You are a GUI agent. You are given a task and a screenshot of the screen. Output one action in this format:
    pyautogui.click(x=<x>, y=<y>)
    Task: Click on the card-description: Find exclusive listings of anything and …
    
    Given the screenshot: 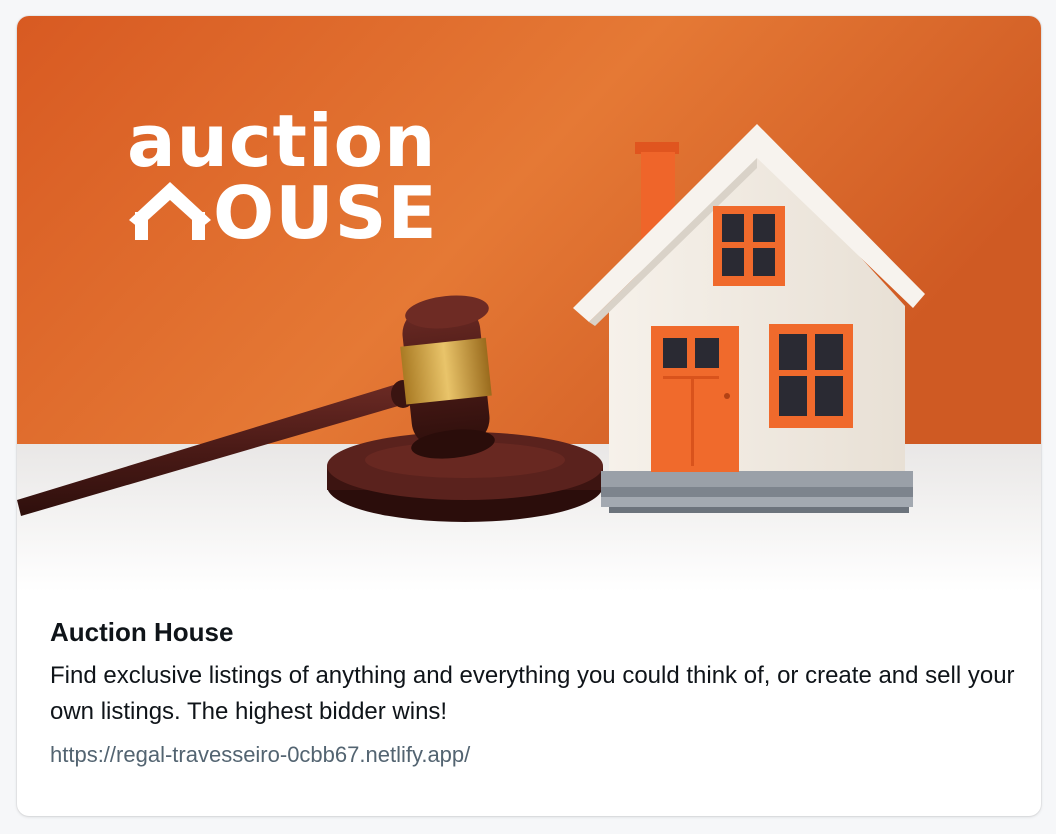 What is the action you would take?
    pyautogui.click(x=532, y=693)
    